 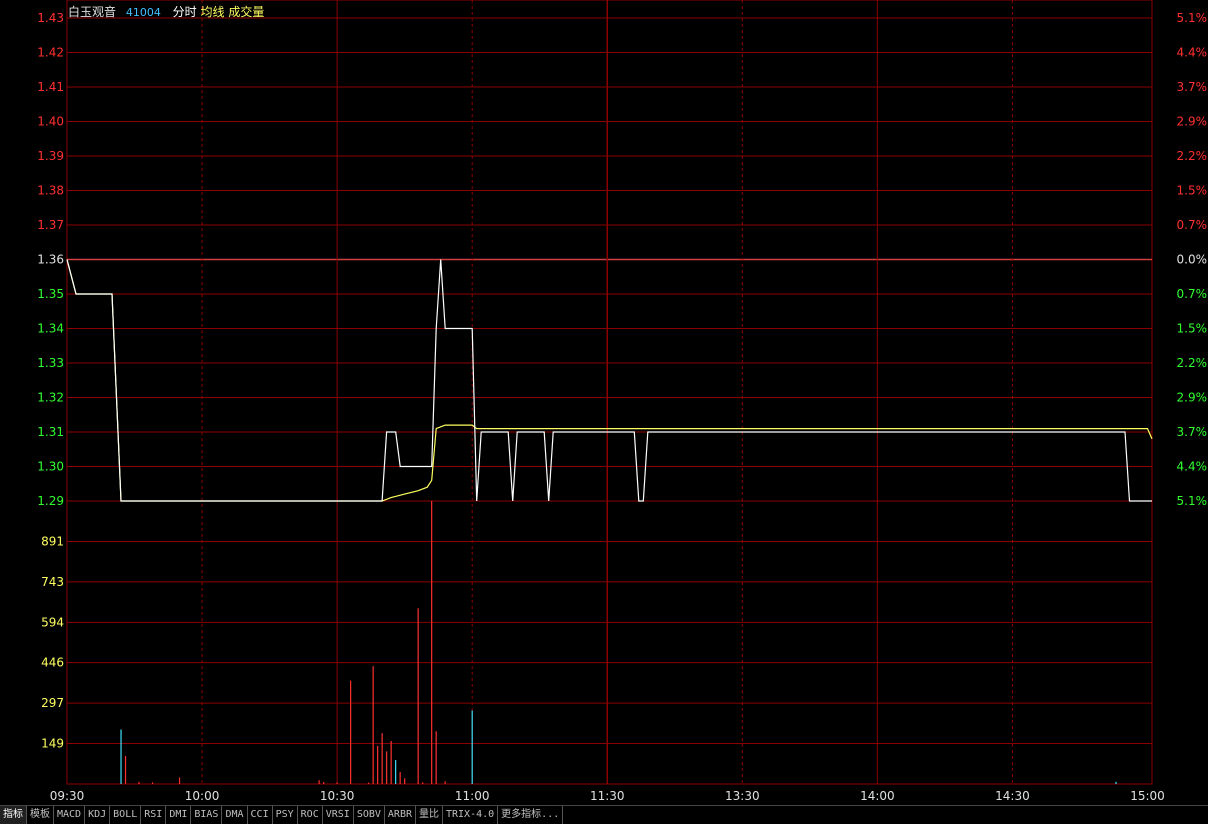 What do you see at coordinates (50, 432) in the screenshot?
I see `price-tick-label: 1.31` at bounding box center [50, 432].